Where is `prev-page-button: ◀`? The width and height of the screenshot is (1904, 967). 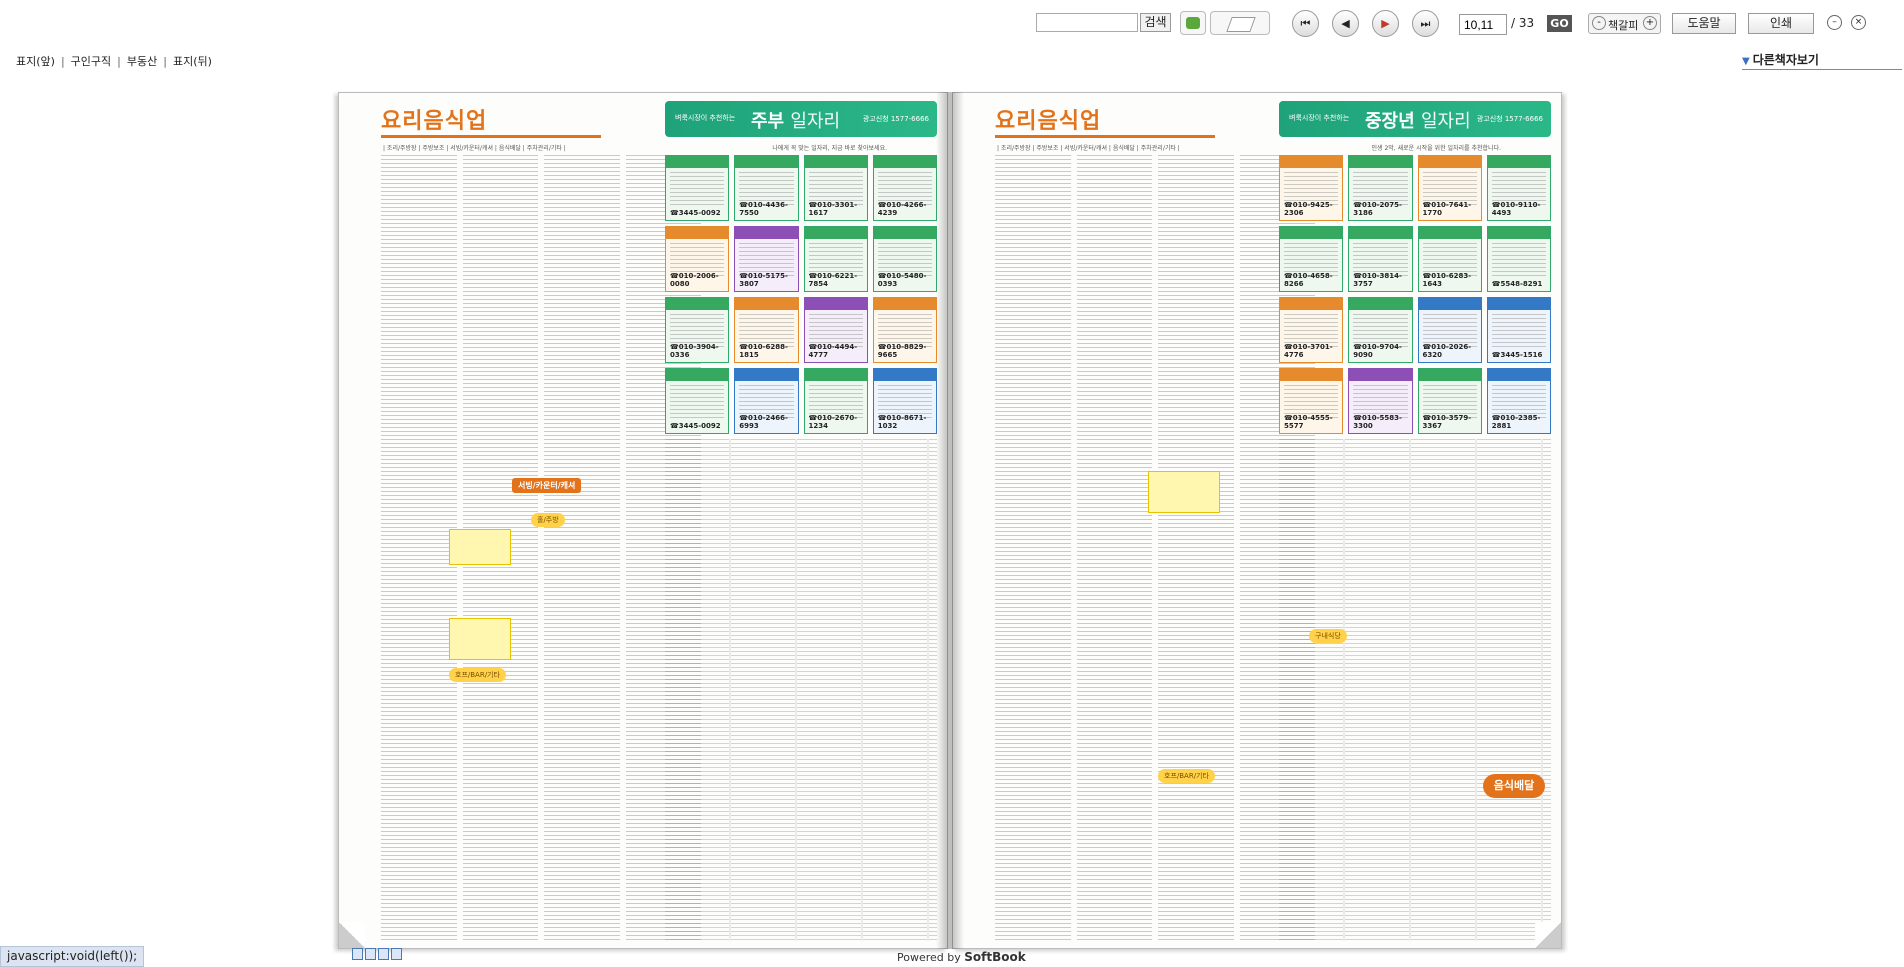 prev-page-button: ◀ is located at coordinates (1345, 23).